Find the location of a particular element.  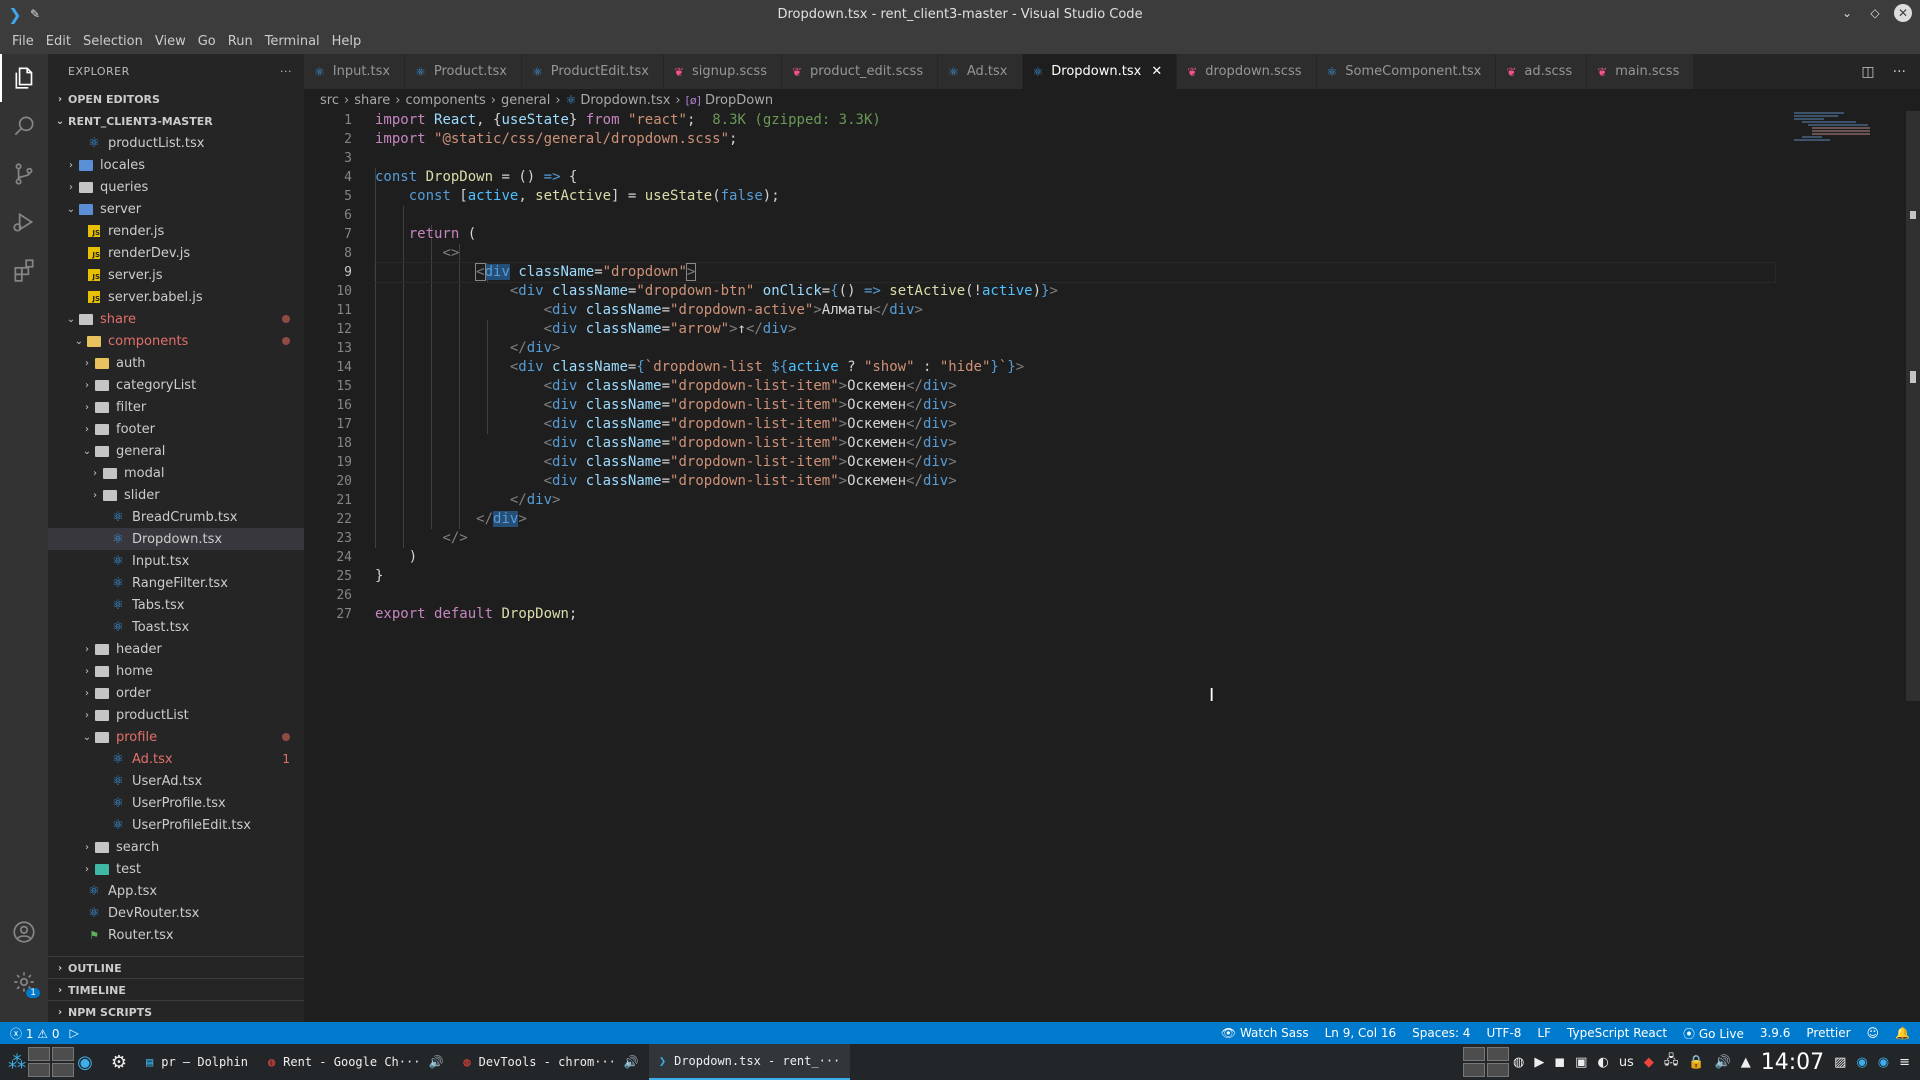

accounts-icon is located at coordinates (24, 932).